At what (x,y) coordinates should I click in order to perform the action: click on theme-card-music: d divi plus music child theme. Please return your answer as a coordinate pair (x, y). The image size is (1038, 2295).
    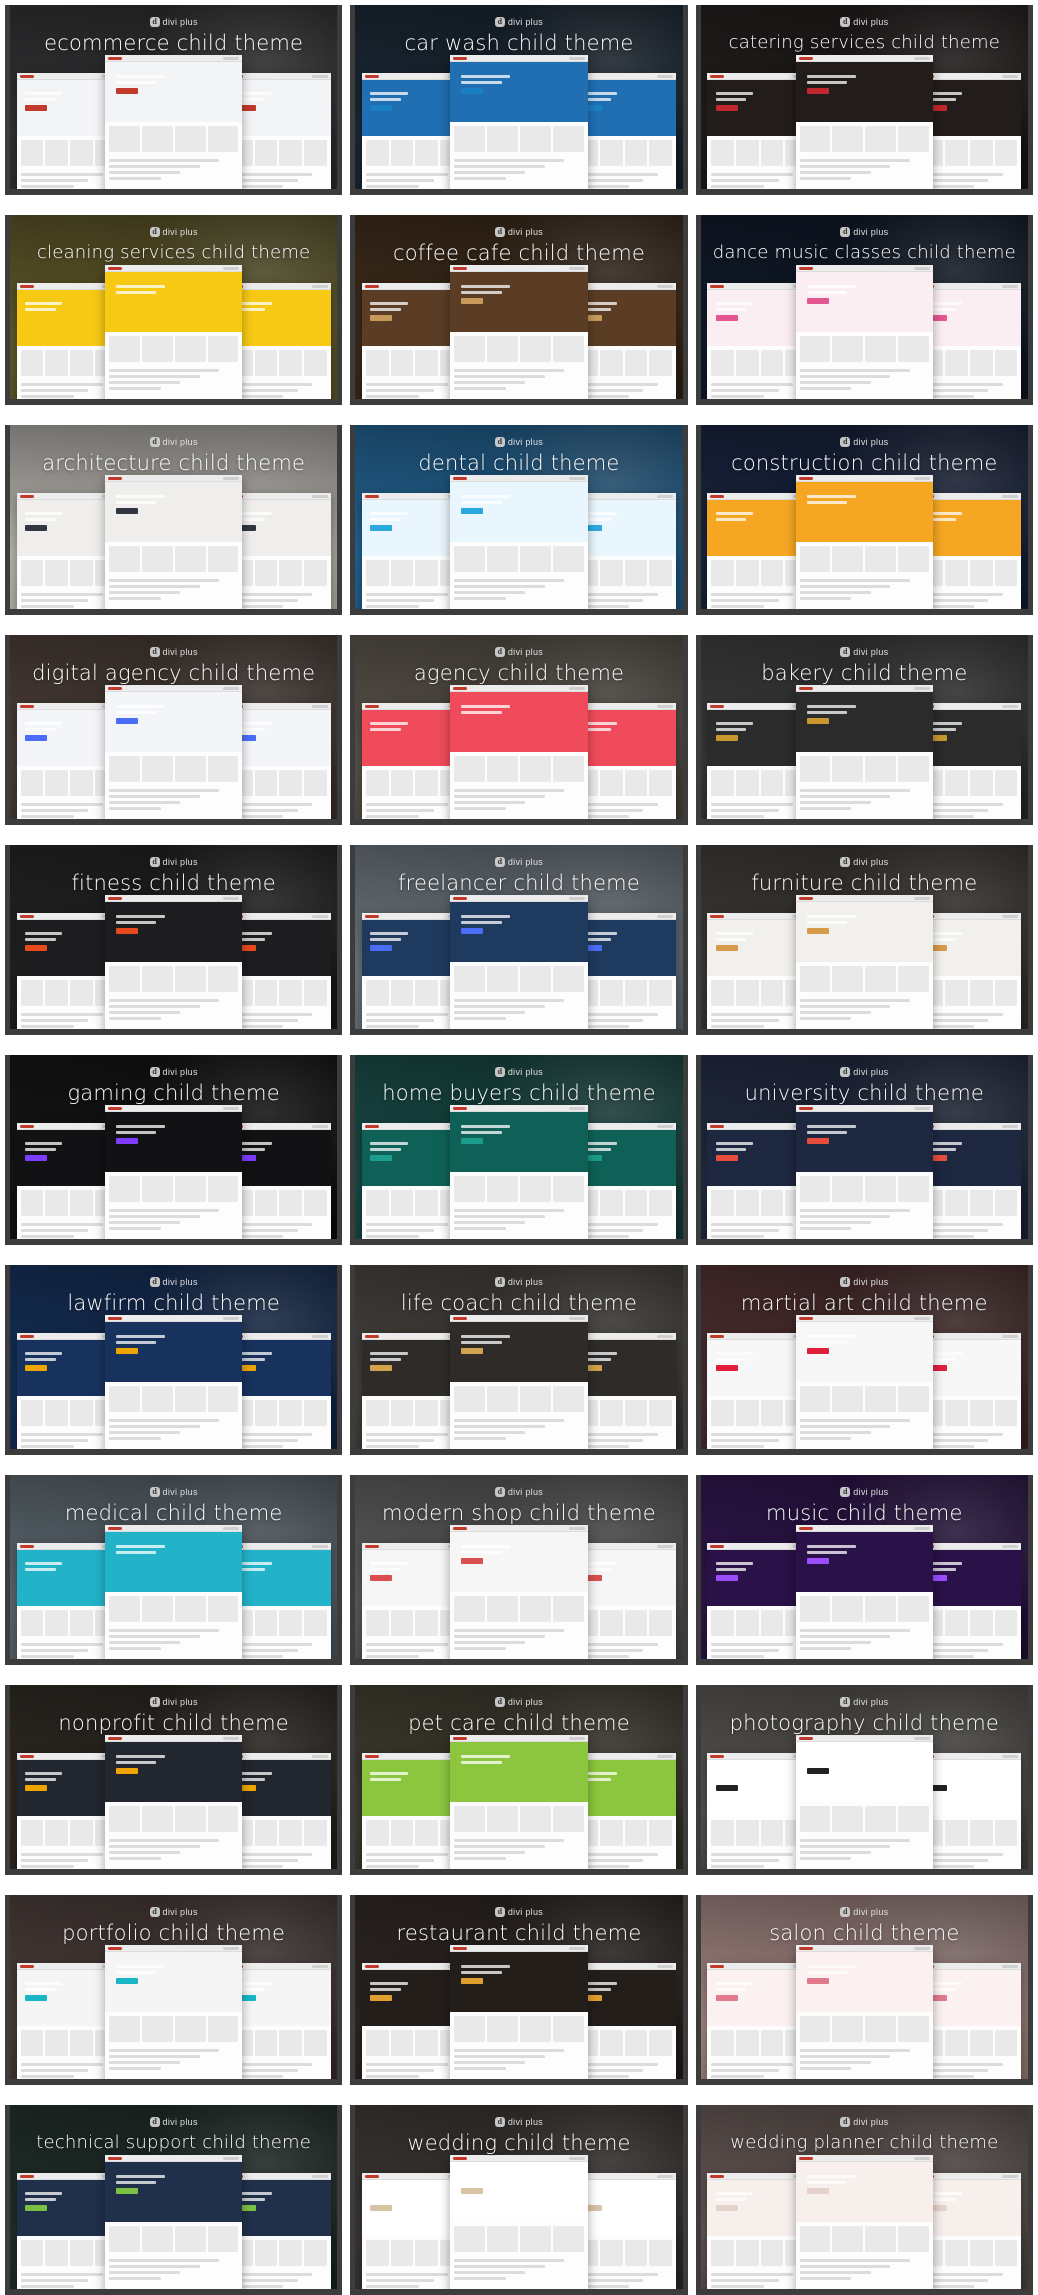
    Looking at the image, I should click on (864, 1570).